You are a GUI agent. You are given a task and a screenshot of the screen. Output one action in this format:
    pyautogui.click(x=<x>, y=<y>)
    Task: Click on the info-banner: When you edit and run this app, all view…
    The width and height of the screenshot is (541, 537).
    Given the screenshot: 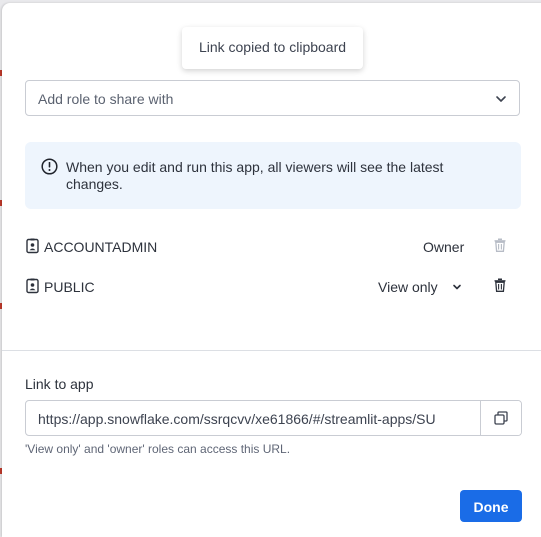 What is the action you would take?
    pyautogui.click(x=273, y=175)
    